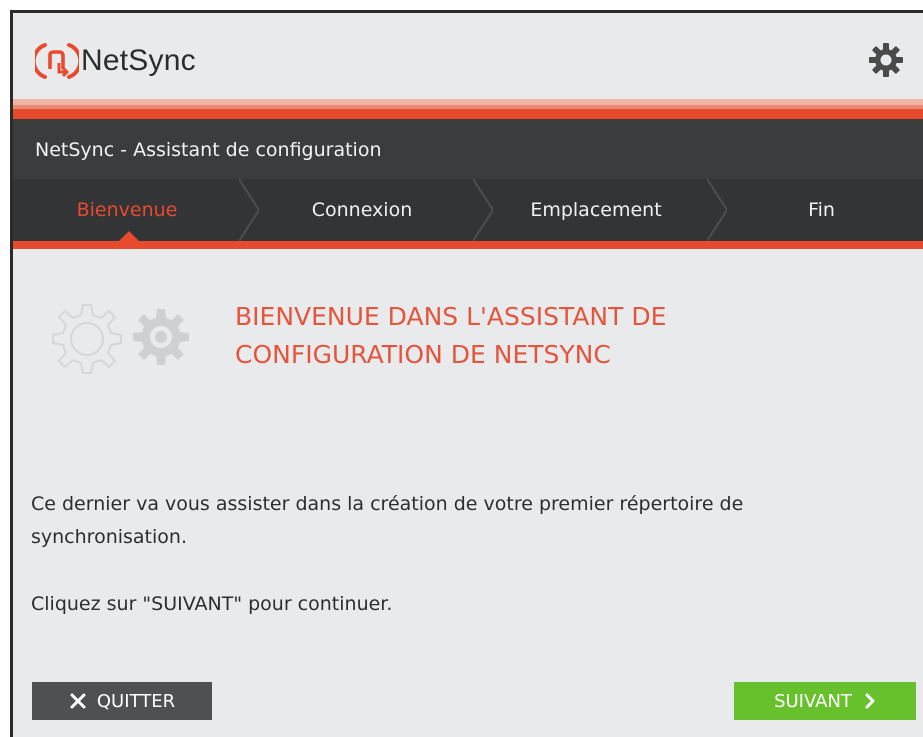 The height and width of the screenshot is (737, 923). I want to click on accent-stripes, so click(468, 110).